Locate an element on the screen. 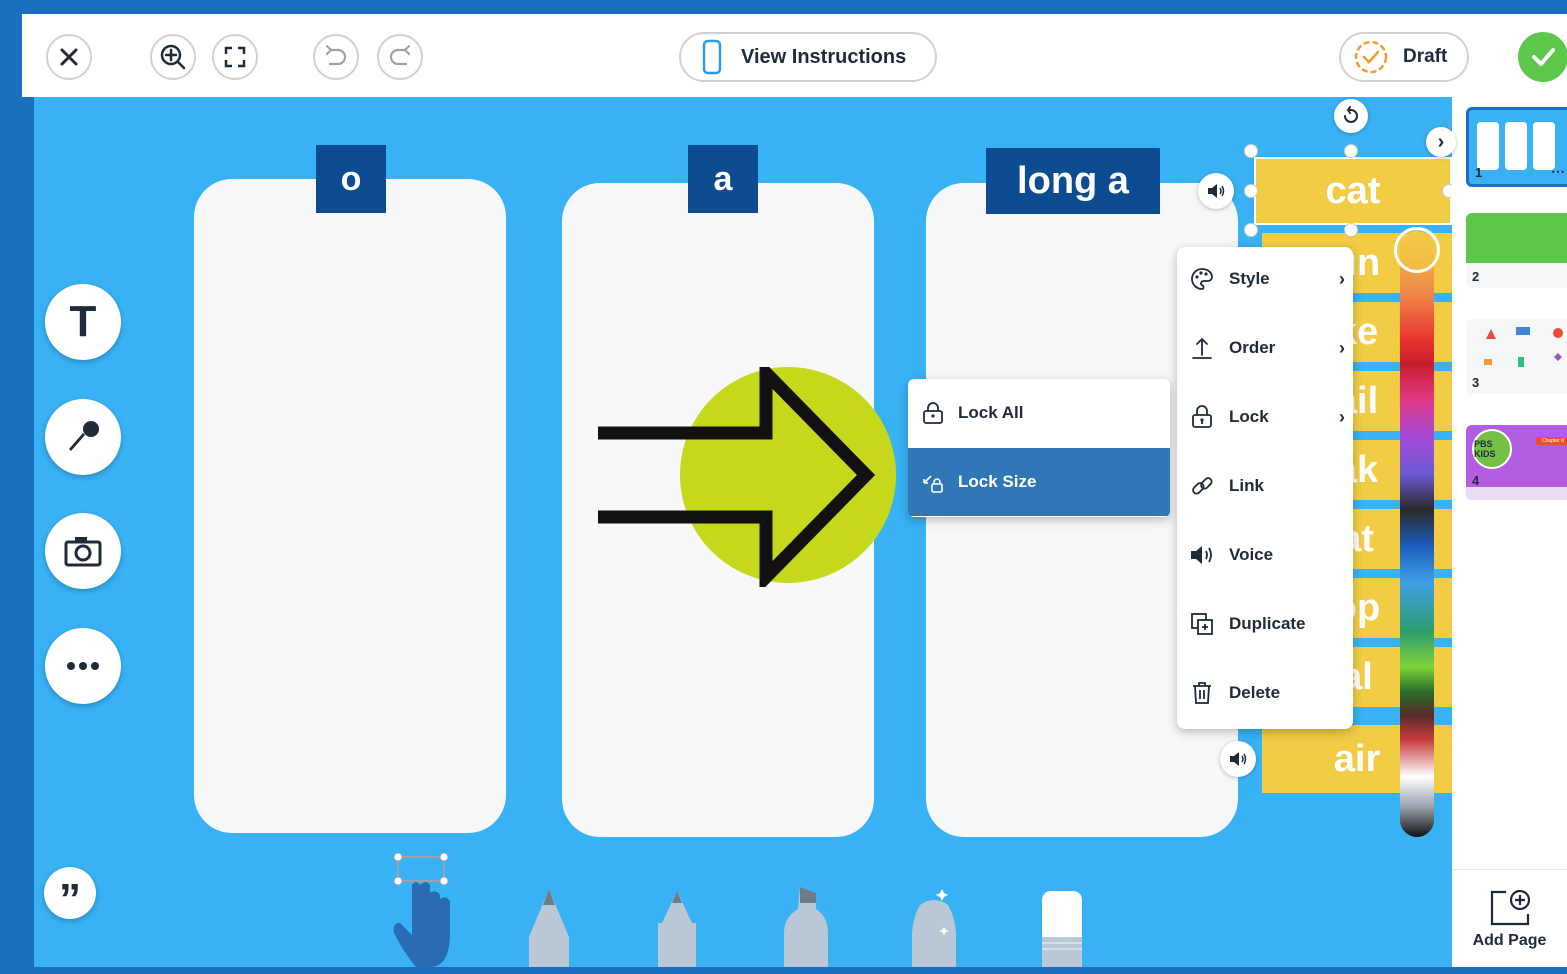 This screenshot has width=1567, height=974. page-number: 3 is located at coordinates (1476, 382).